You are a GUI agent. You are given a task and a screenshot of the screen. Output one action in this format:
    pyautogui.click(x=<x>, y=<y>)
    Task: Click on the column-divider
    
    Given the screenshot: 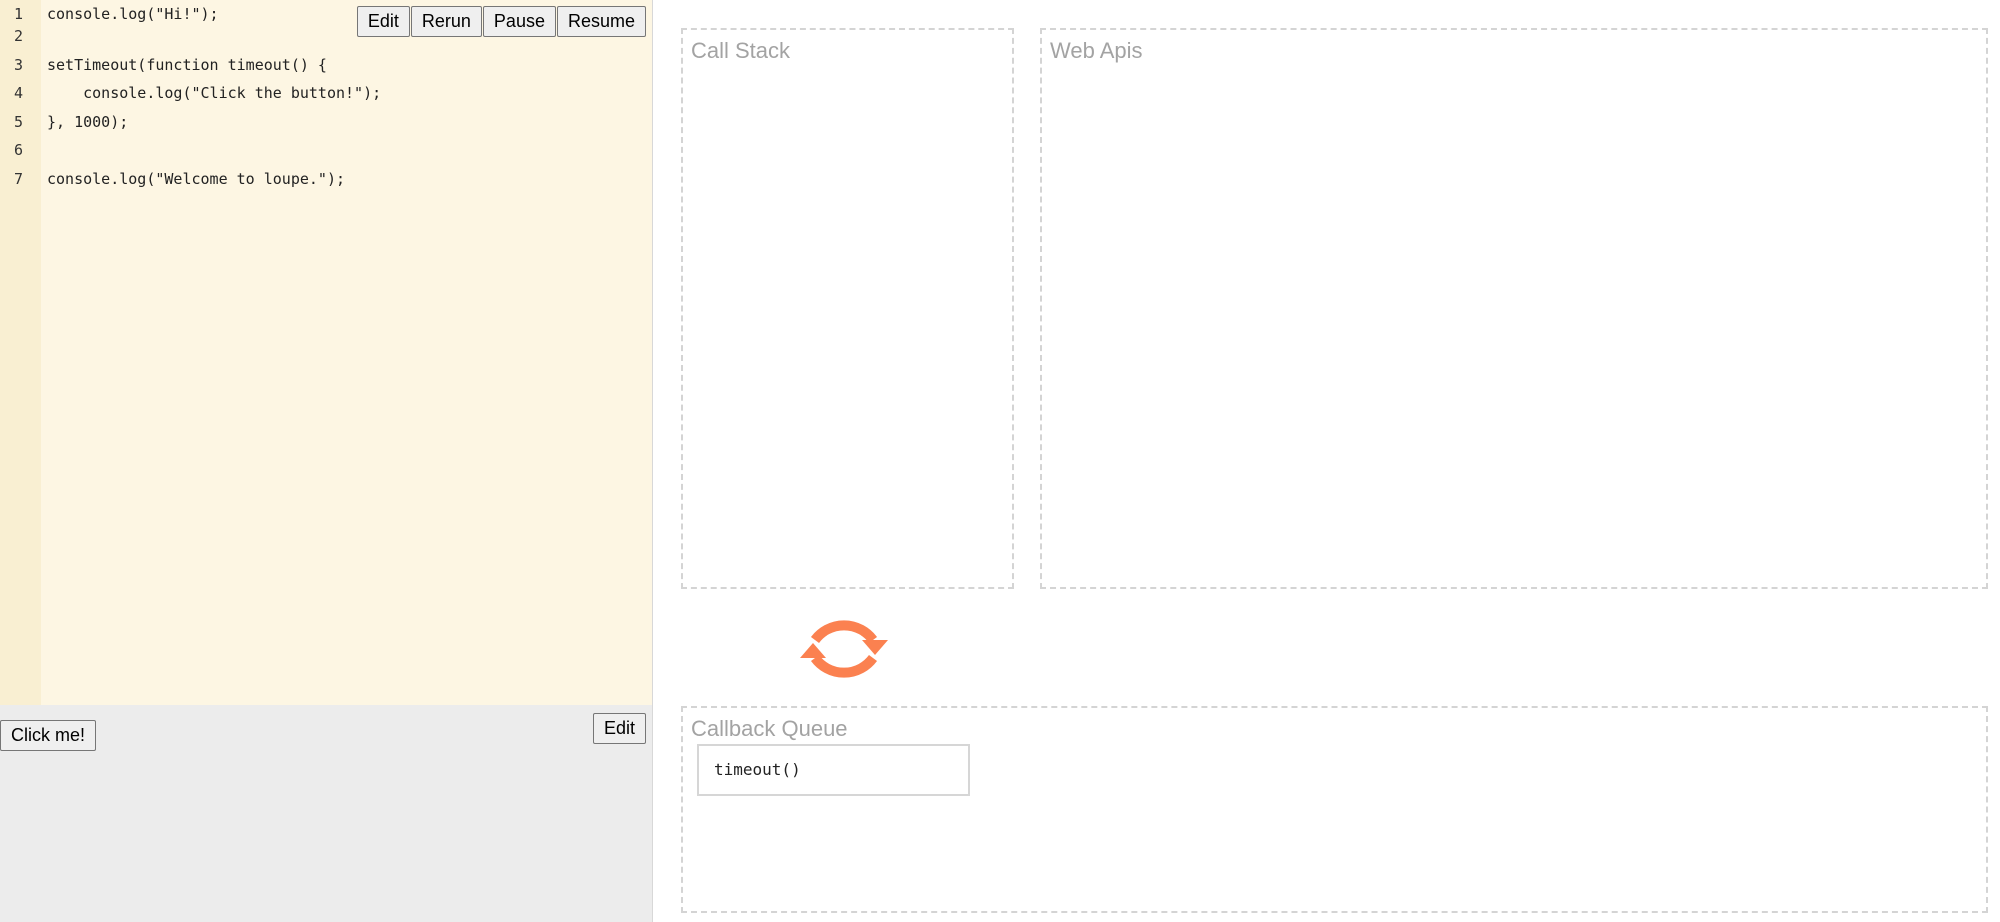 What is the action you would take?
    pyautogui.click(x=652, y=461)
    